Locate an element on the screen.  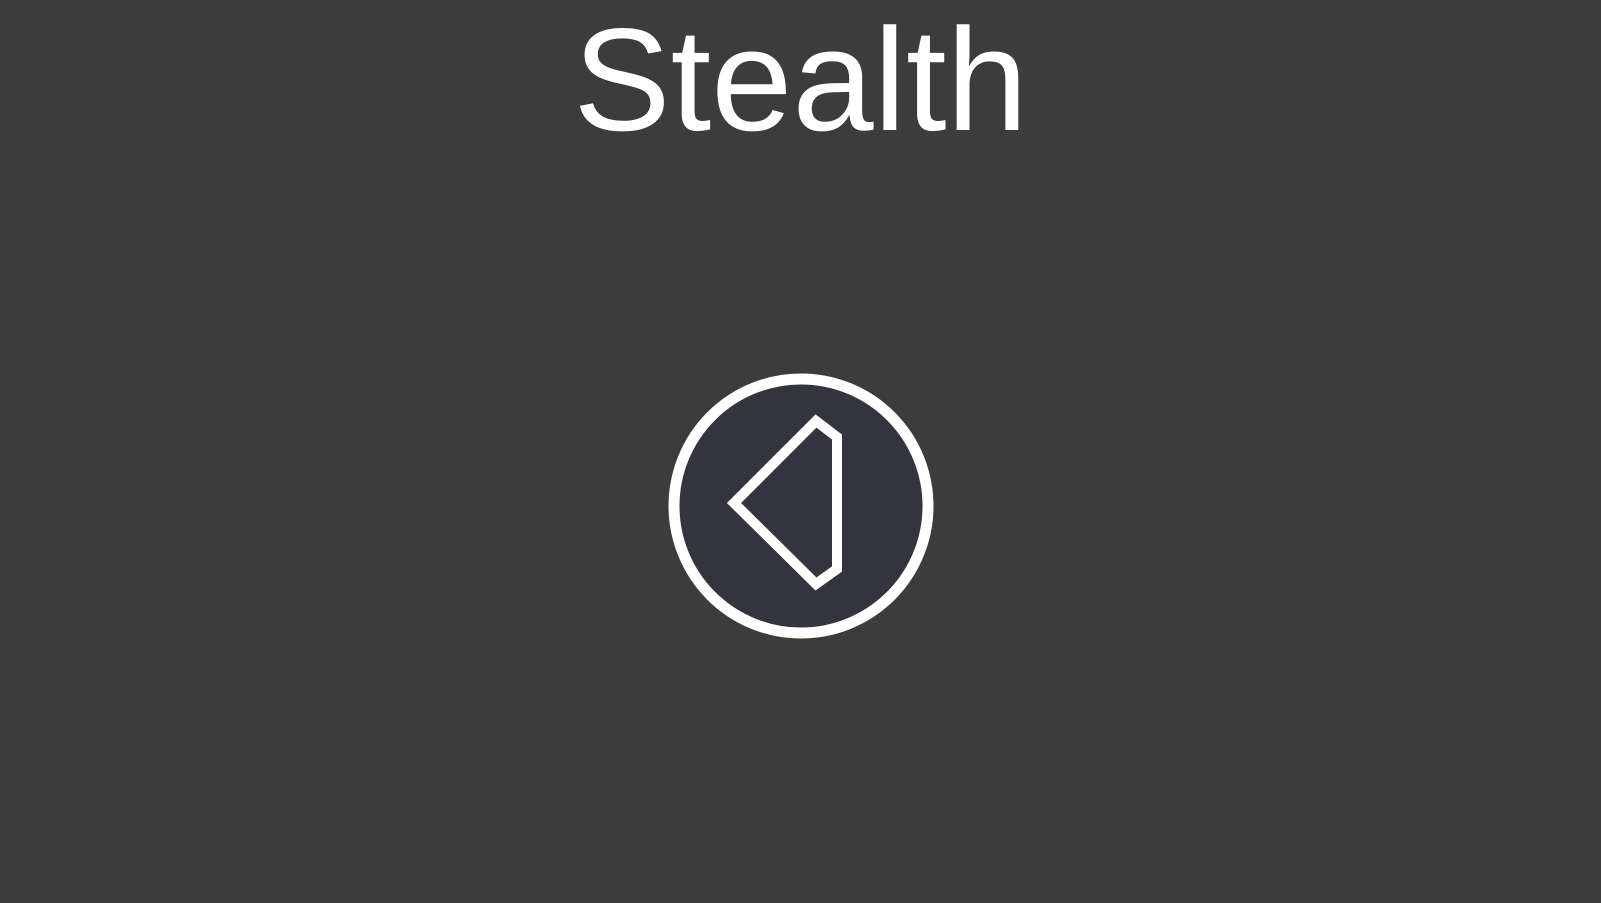
back-button-graphic is located at coordinates (801, 506).